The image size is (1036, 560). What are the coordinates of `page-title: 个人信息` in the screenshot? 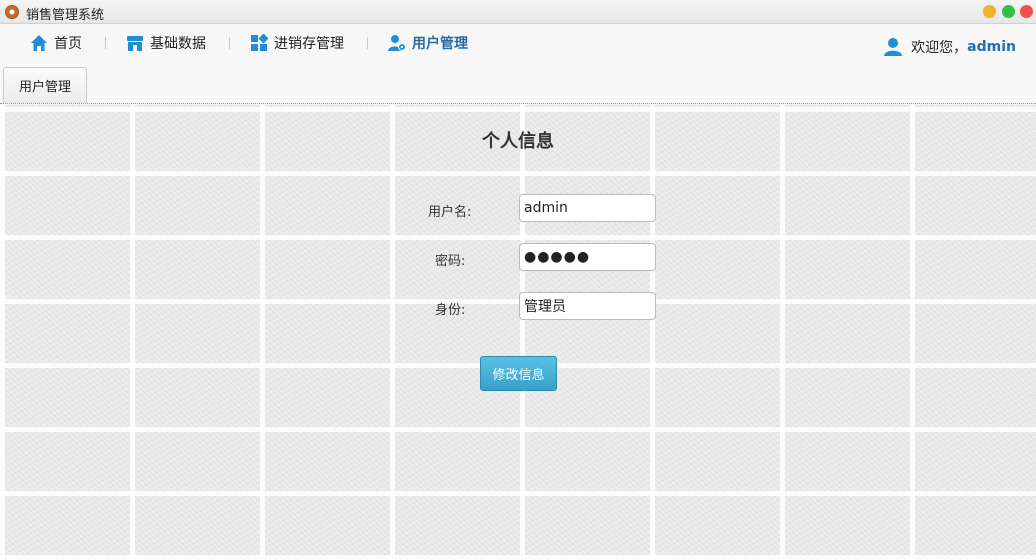 It's located at (518, 141).